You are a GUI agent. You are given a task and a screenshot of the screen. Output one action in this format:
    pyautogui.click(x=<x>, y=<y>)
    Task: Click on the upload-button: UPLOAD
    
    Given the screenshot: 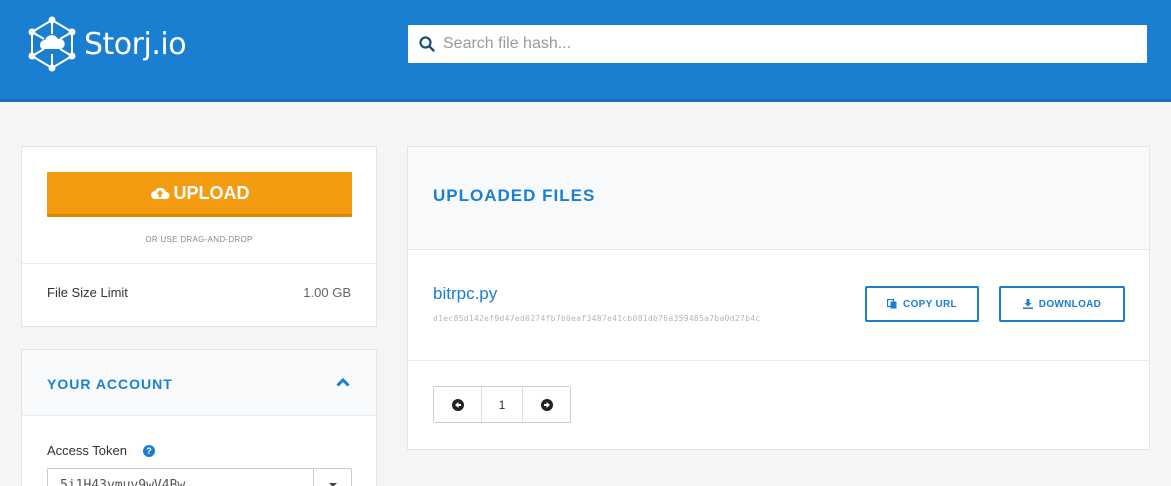 What is the action you would take?
    pyautogui.click(x=199, y=194)
    